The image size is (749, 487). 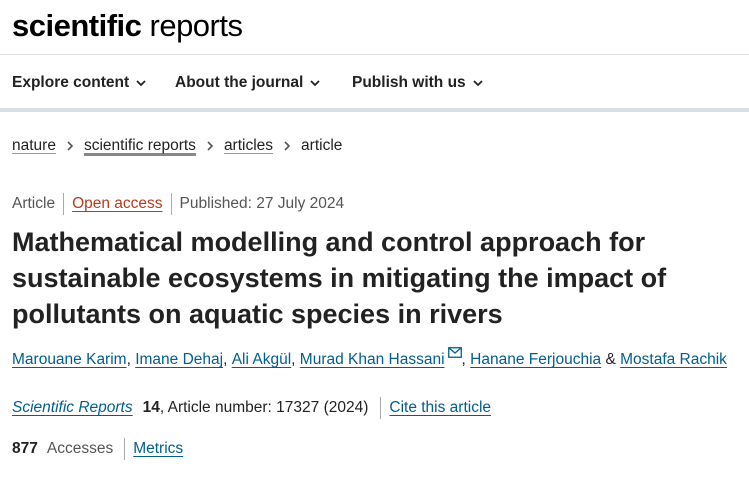 What do you see at coordinates (374, 27) in the screenshot?
I see `site-header: scientific reports` at bounding box center [374, 27].